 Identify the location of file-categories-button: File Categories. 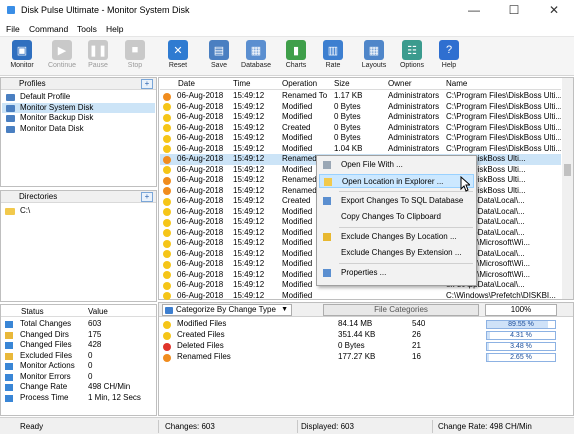
(401, 310).